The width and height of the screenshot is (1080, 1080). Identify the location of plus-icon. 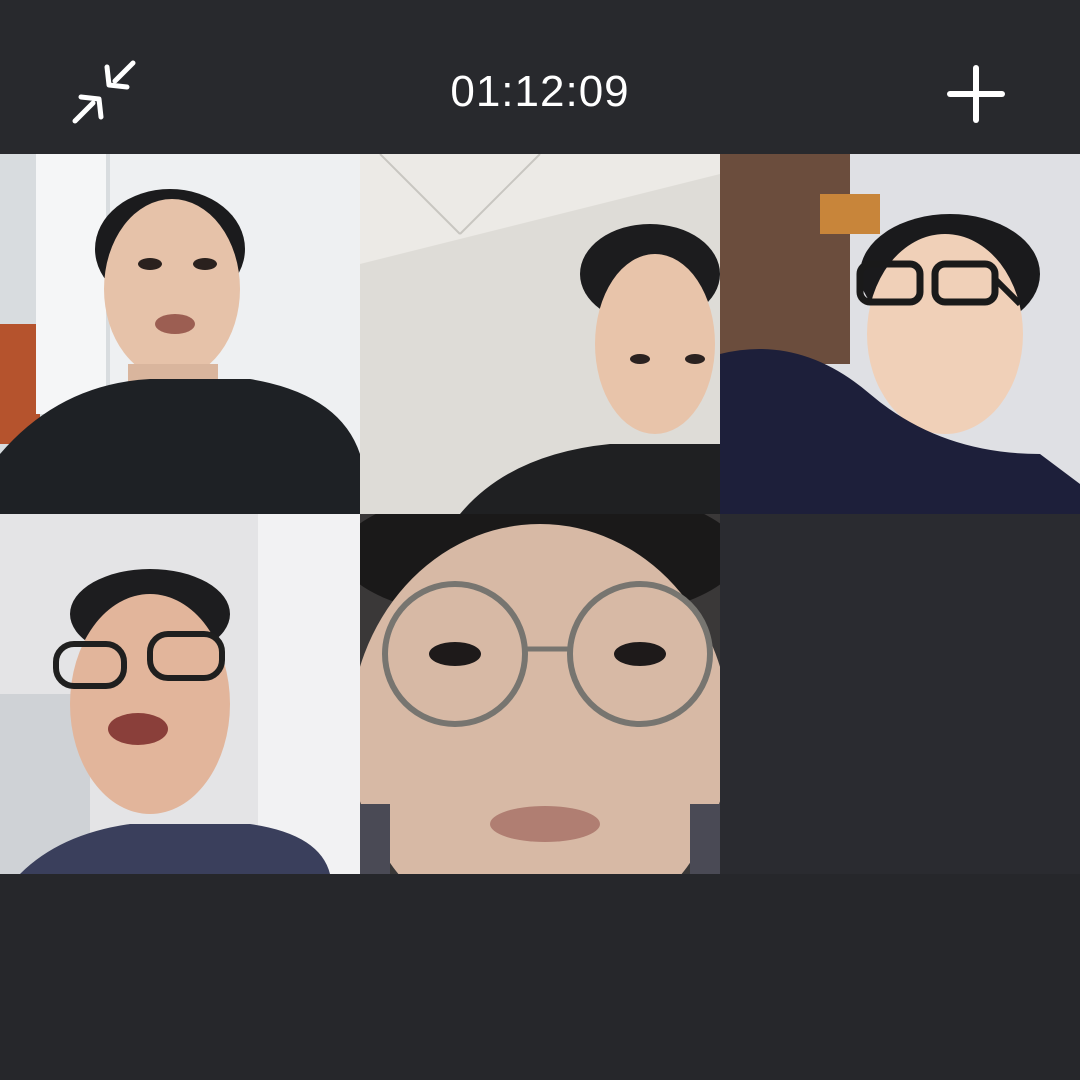
(976, 94).